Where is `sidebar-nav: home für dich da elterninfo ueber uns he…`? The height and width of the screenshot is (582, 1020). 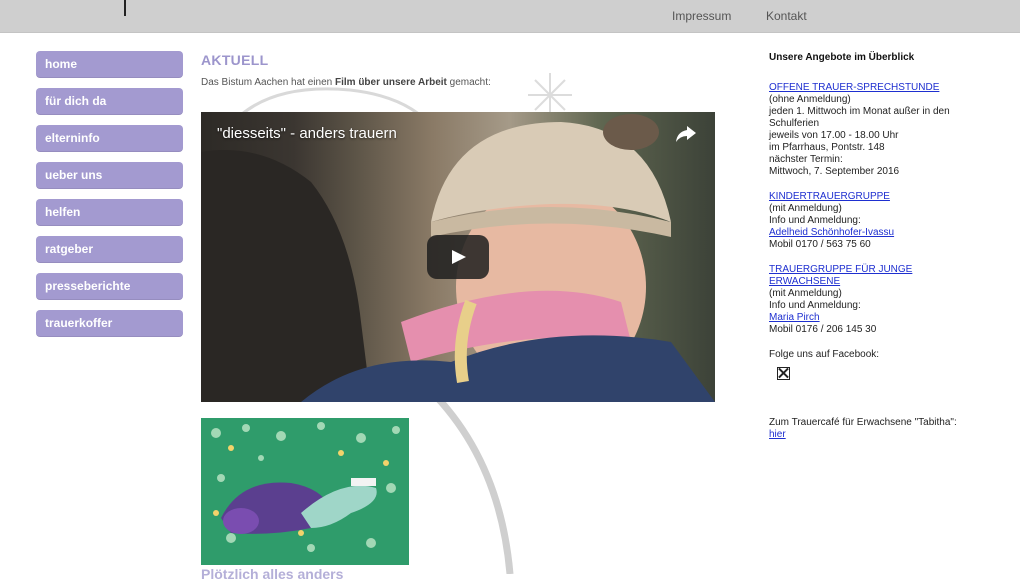 sidebar-nav: home für dich da elterninfo ueber uns he… is located at coordinates (109, 199).